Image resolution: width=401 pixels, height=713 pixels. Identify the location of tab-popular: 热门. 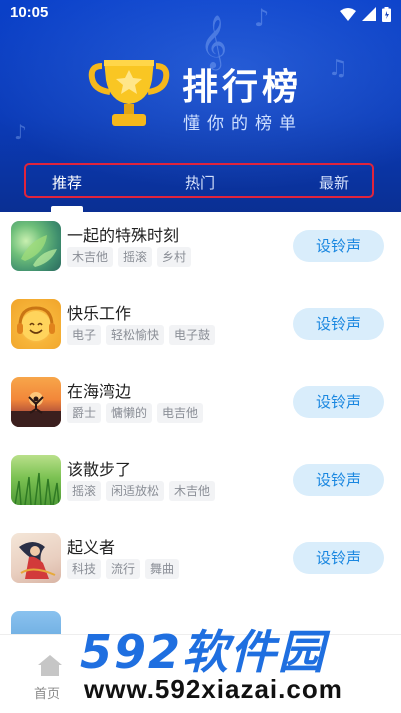
(200, 182).